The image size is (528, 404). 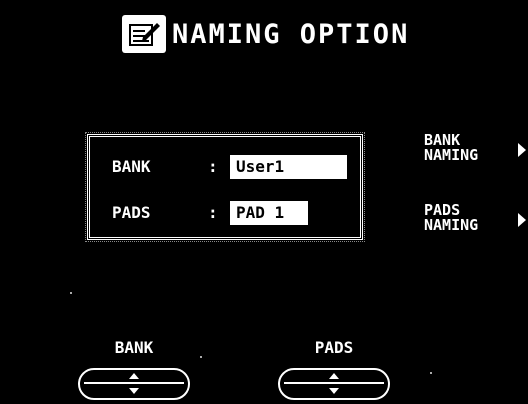 I want to click on bank-rocker: BANK, so click(x=134, y=371).